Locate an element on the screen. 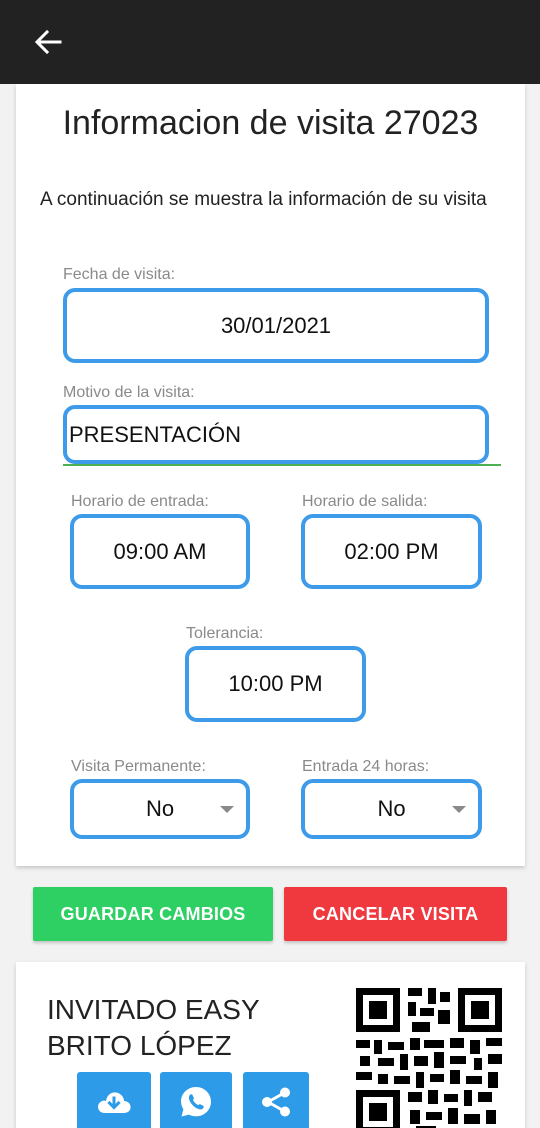 This screenshot has height=1128, width=540. entrada24-value: No is located at coordinates (391, 808).